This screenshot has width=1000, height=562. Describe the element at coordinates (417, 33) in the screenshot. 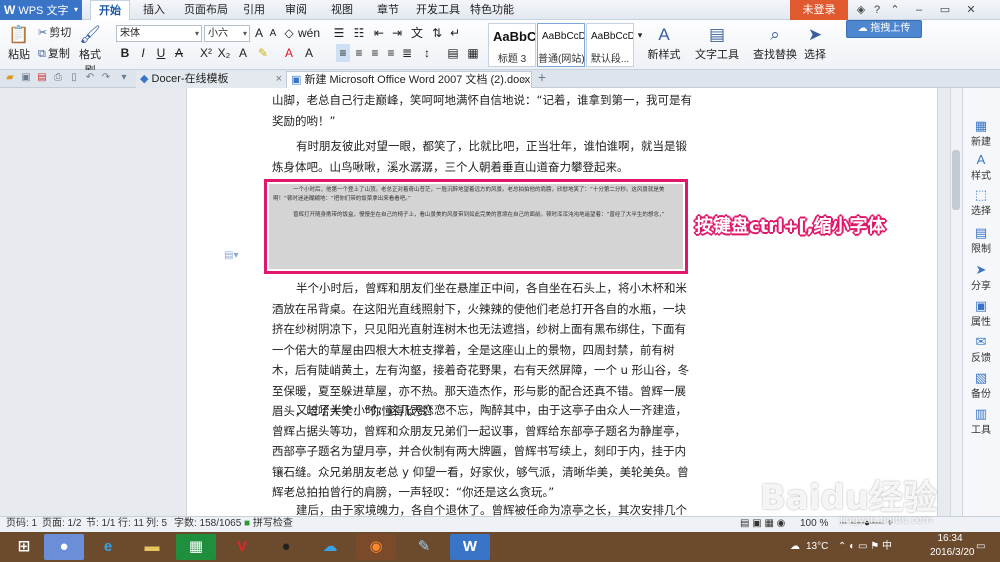

I see `chinese-layout-icon: 文` at that location.